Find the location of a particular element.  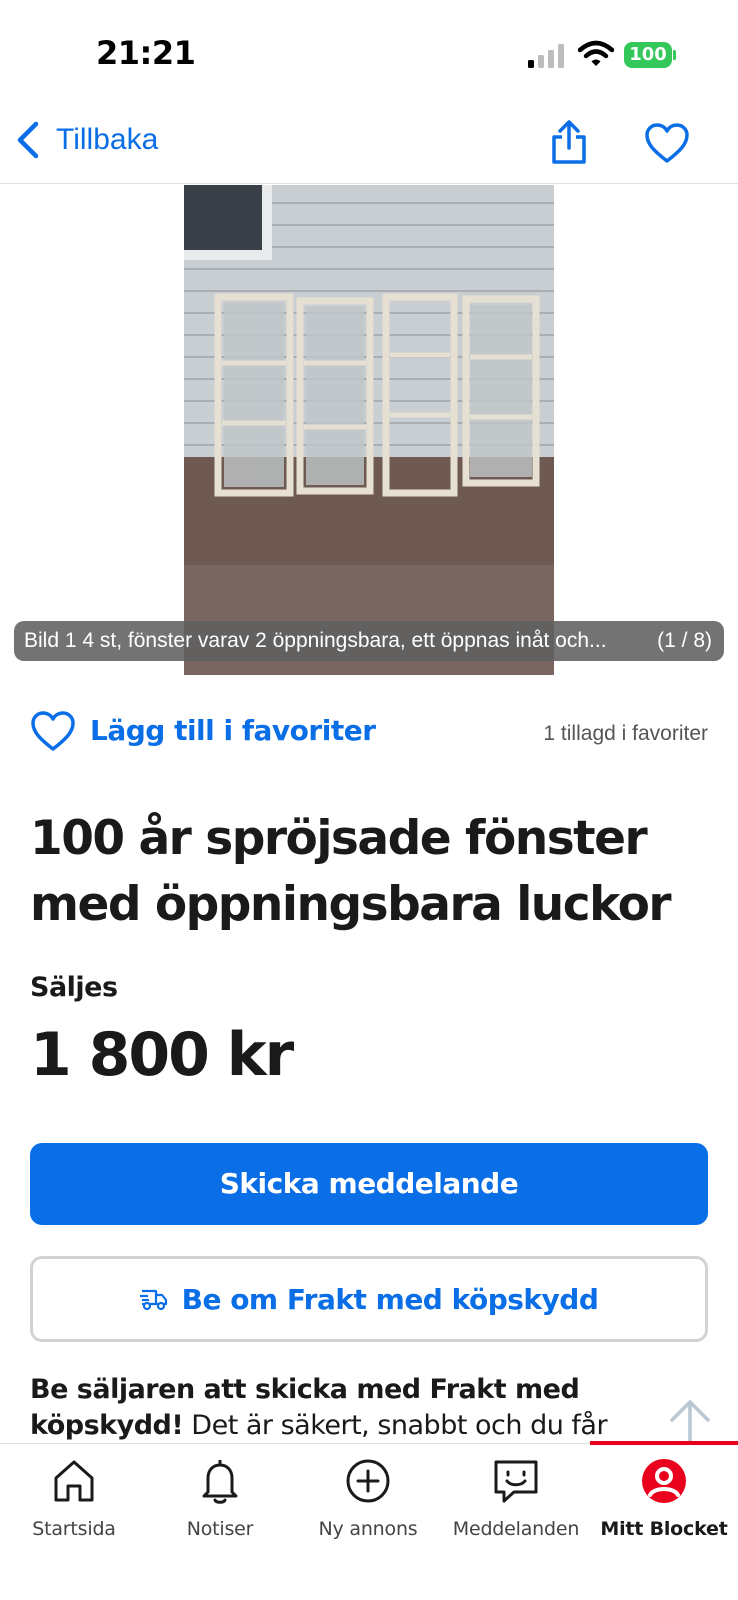

battery-level: 100 is located at coordinates (648, 55).